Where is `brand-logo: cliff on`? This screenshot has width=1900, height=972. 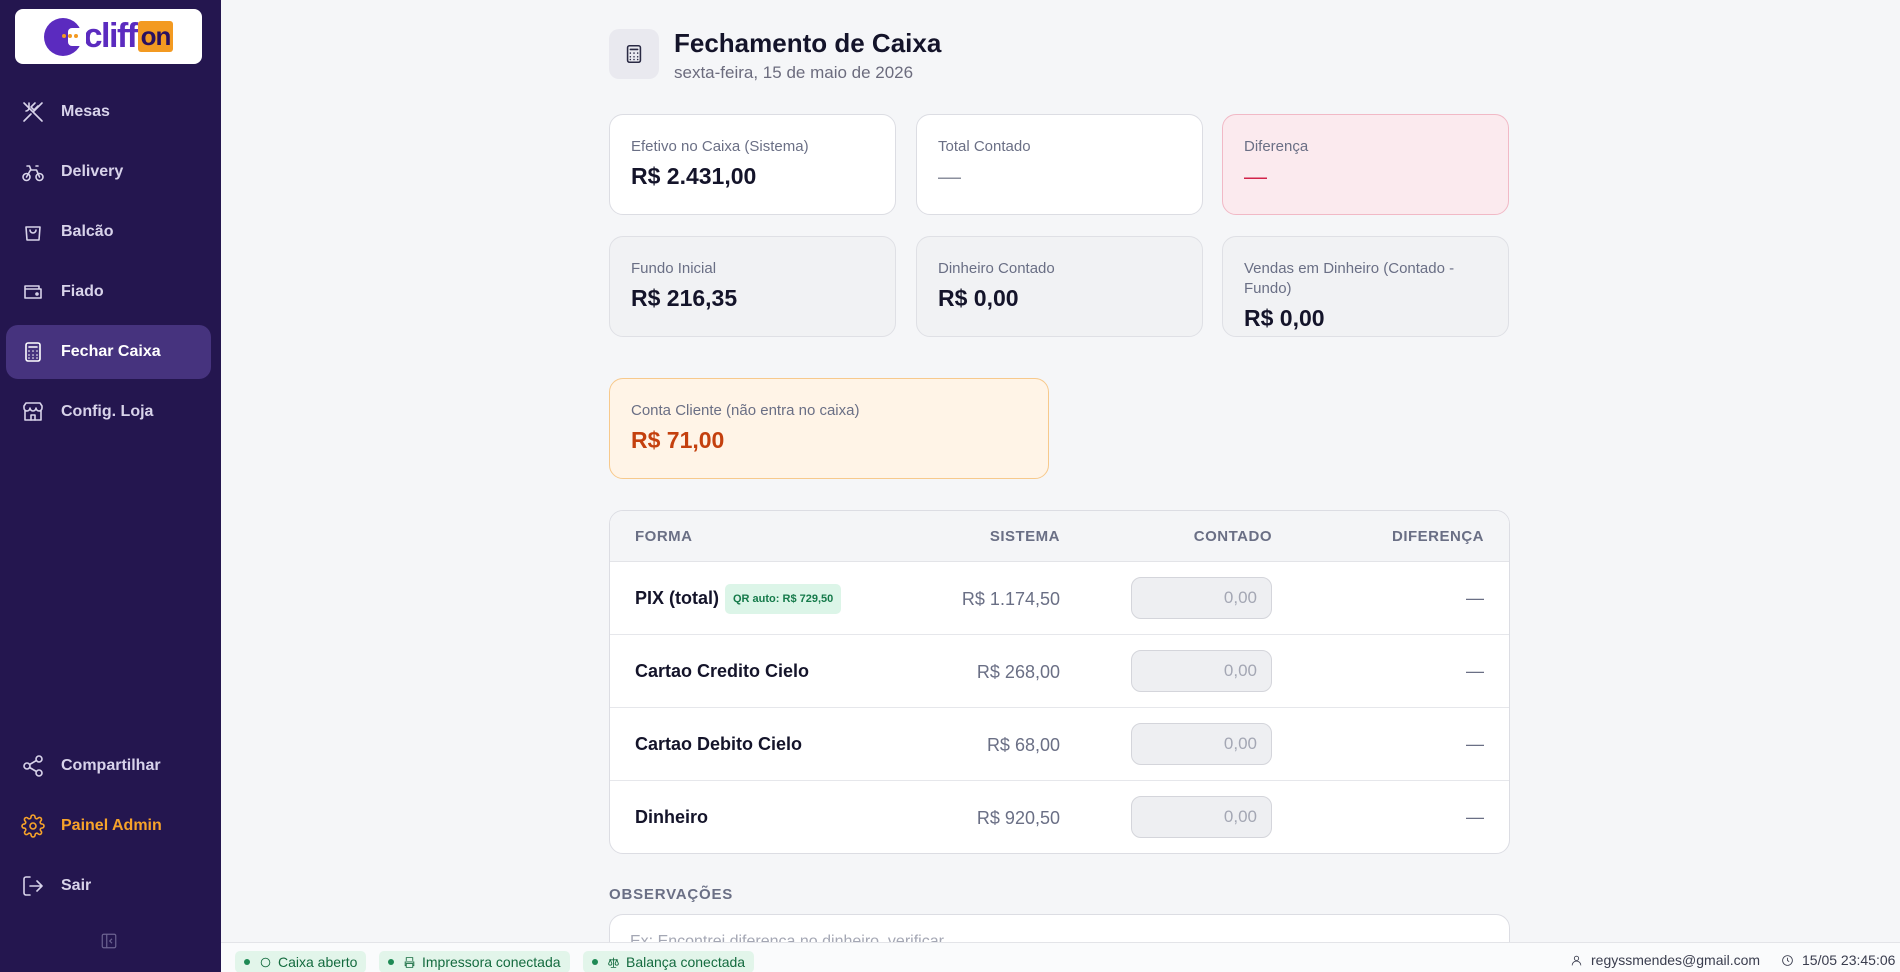
brand-logo: cliff on is located at coordinates (108, 36).